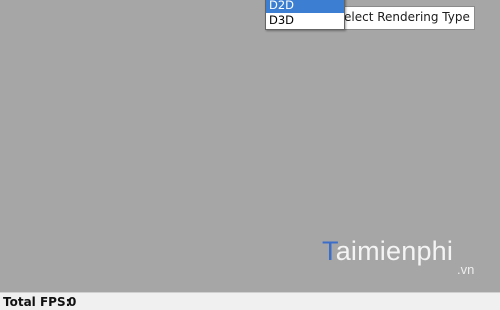  I want to click on status-bar: Total FPS: 0, so click(250, 301).